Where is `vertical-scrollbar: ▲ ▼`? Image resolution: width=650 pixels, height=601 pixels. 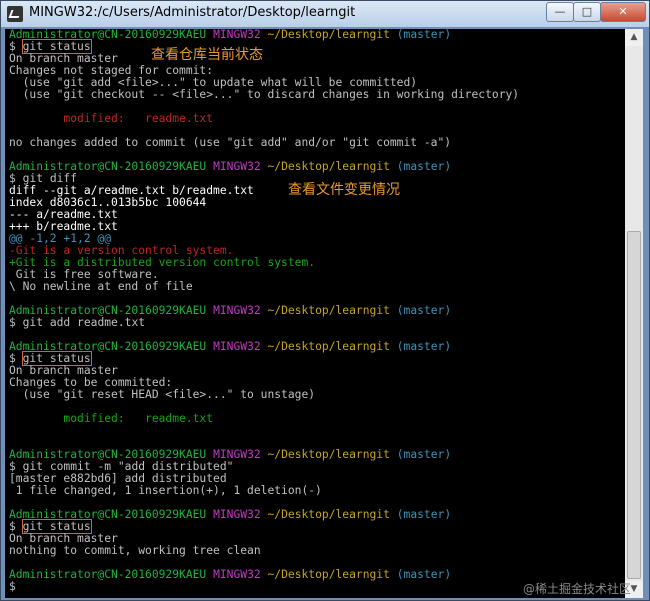 vertical-scrollbar: ▲ ▼ is located at coordinates (634, 313).